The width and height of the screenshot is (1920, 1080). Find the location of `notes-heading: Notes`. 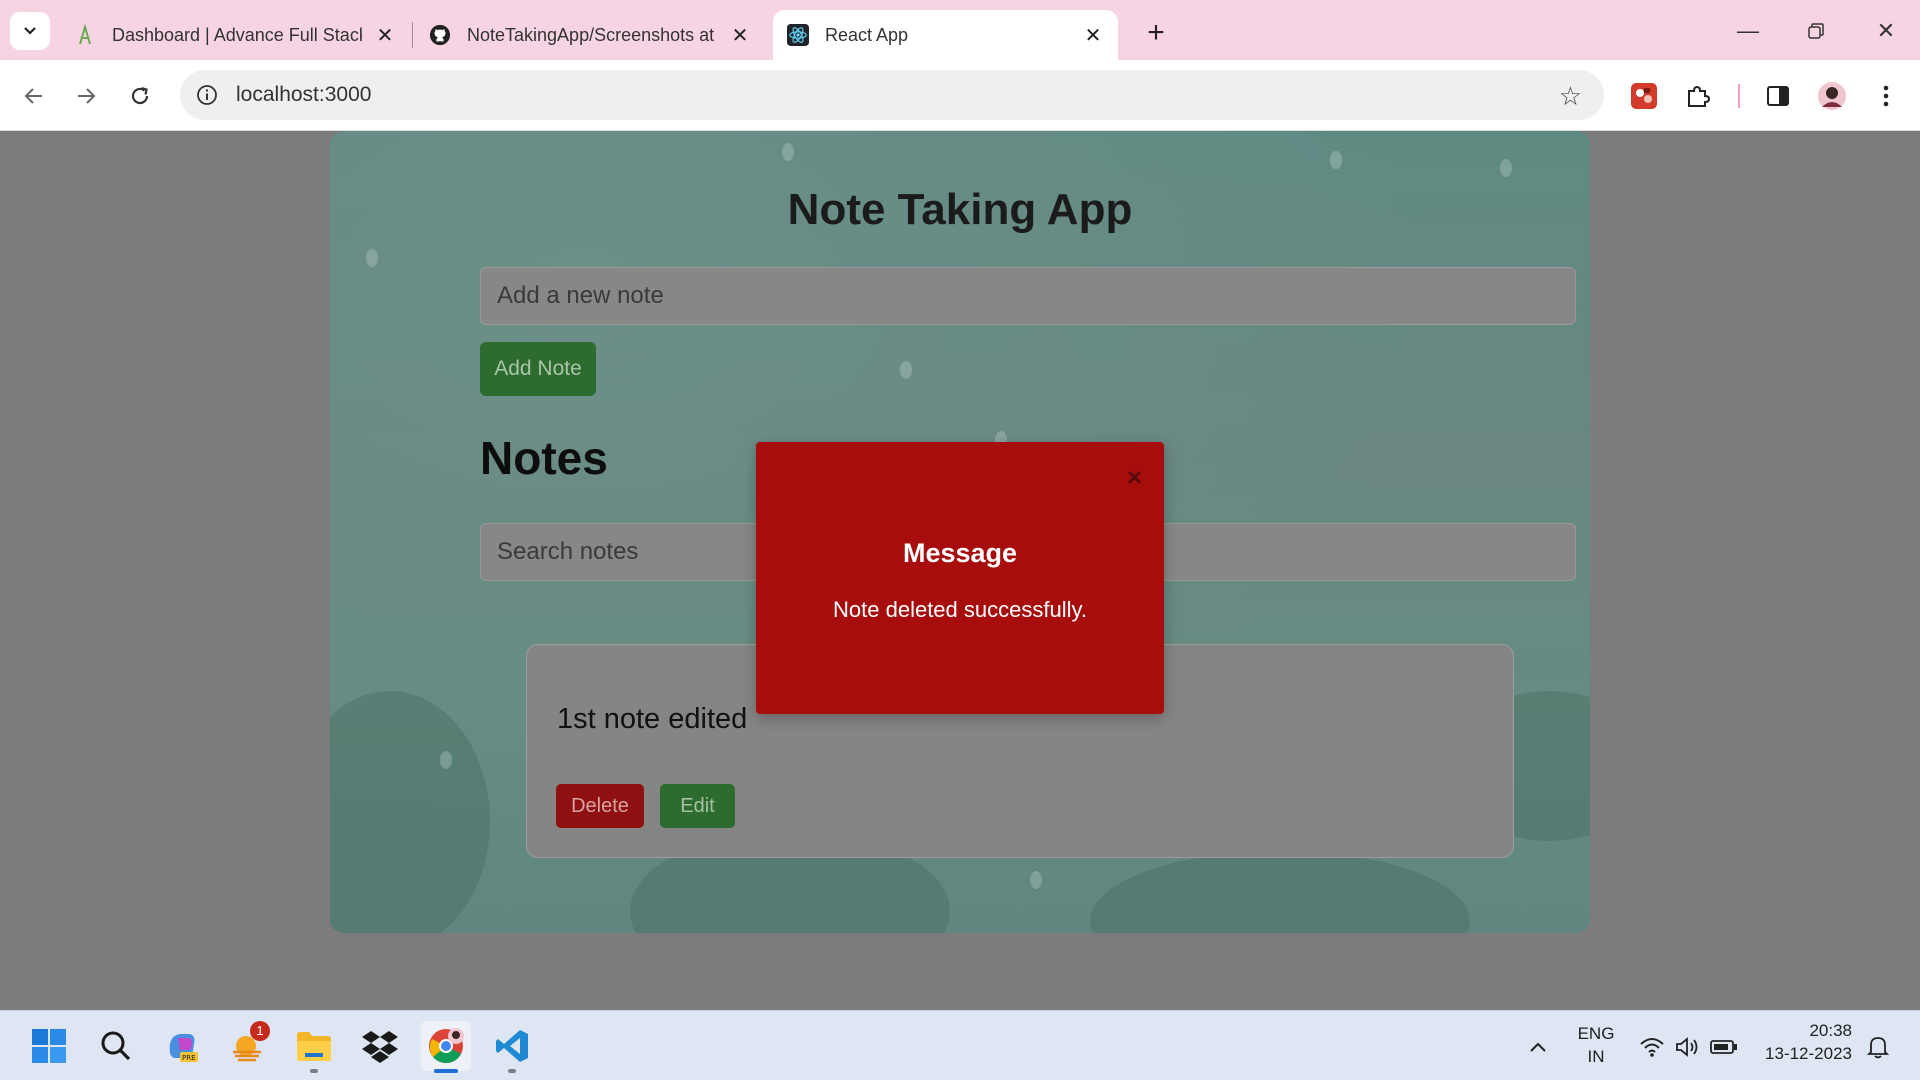

notes-heading: Notes is located at coordinates (544, 458).